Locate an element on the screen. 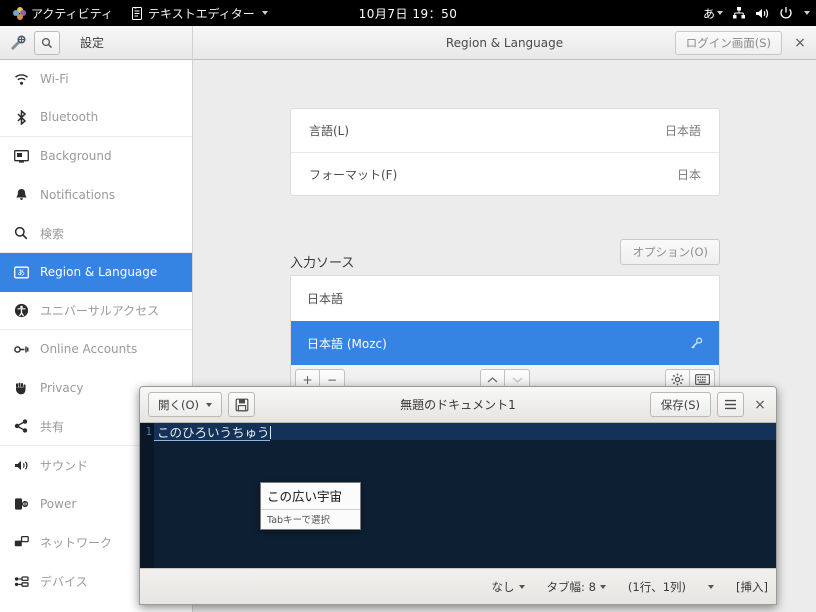 The width and height of the screenshot is (816, 612). region-icon: あ is located at coordinates (21, 272).